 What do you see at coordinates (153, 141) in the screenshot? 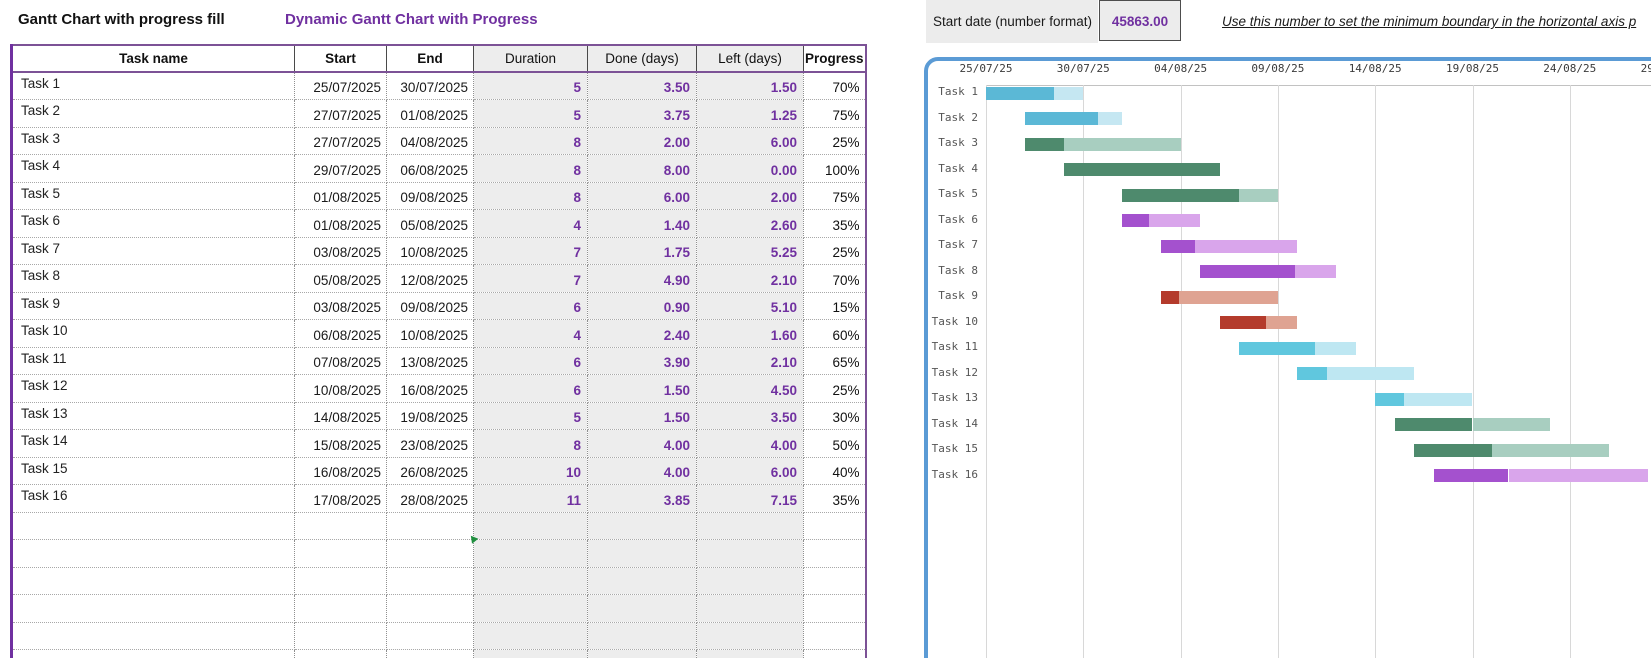
I see `cell-task-name: Task 3` at bounding box center [153, 141].